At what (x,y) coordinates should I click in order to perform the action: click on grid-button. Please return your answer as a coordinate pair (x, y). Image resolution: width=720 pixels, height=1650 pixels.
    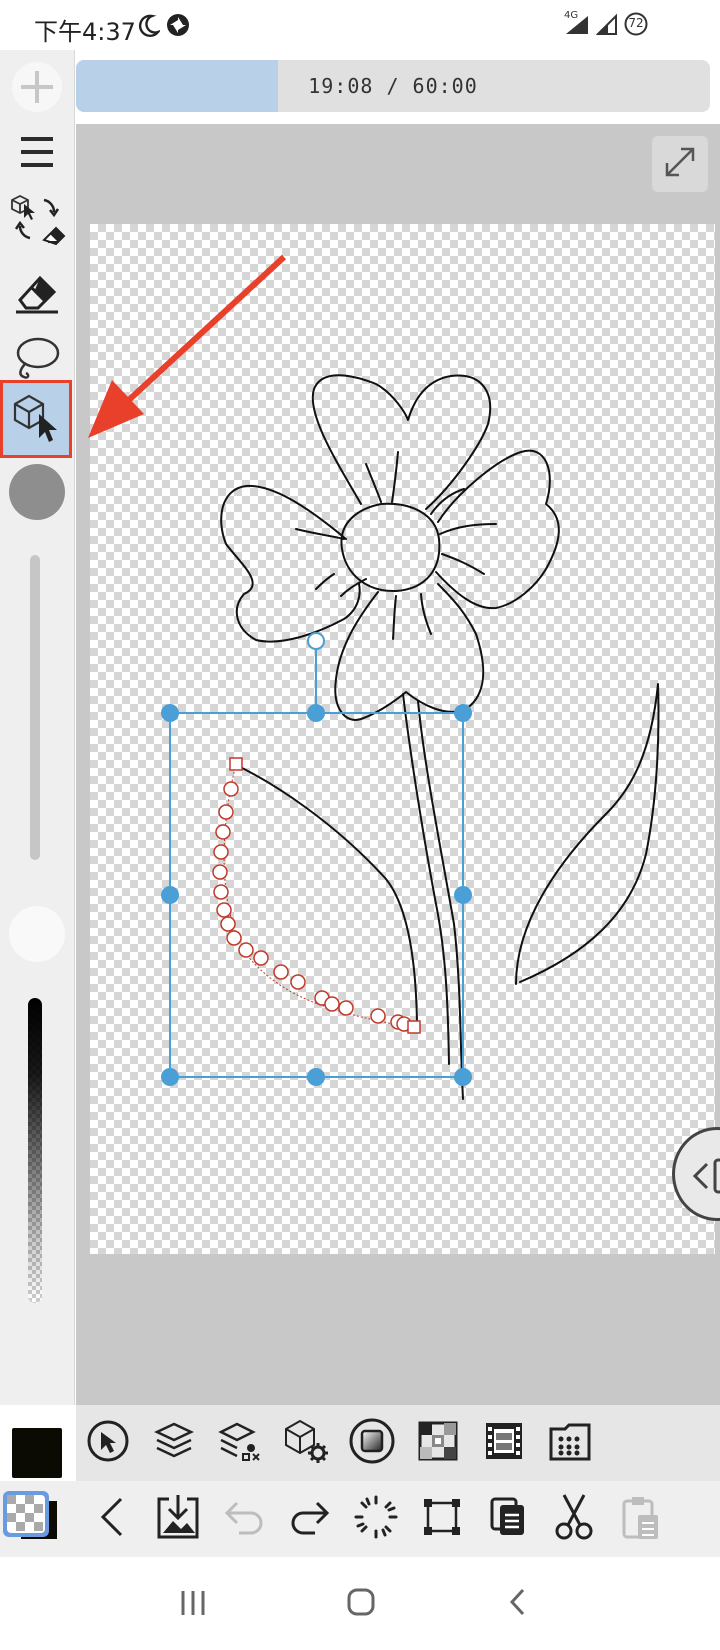
    Looking at the image, I should click on (438, 1443).